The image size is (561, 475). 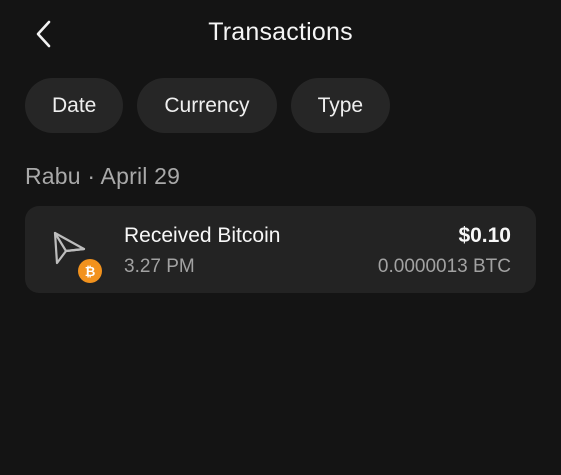 I want to click on transaction-amount-btc: 0.0000013 BTC, so click(x=444, y=266).